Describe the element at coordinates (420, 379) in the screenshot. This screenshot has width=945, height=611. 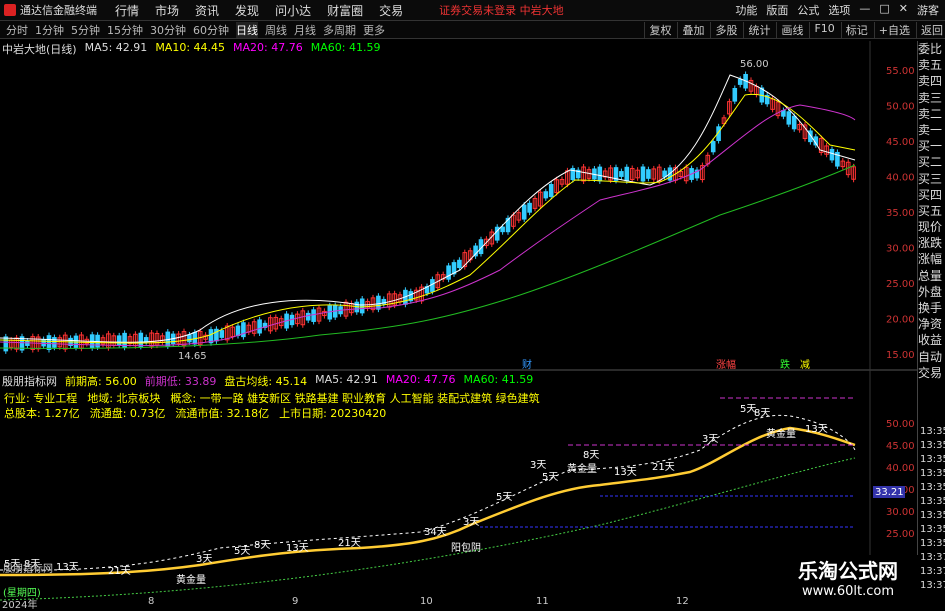
I see `ma20-value-2: MA20: 47.76` at that location.